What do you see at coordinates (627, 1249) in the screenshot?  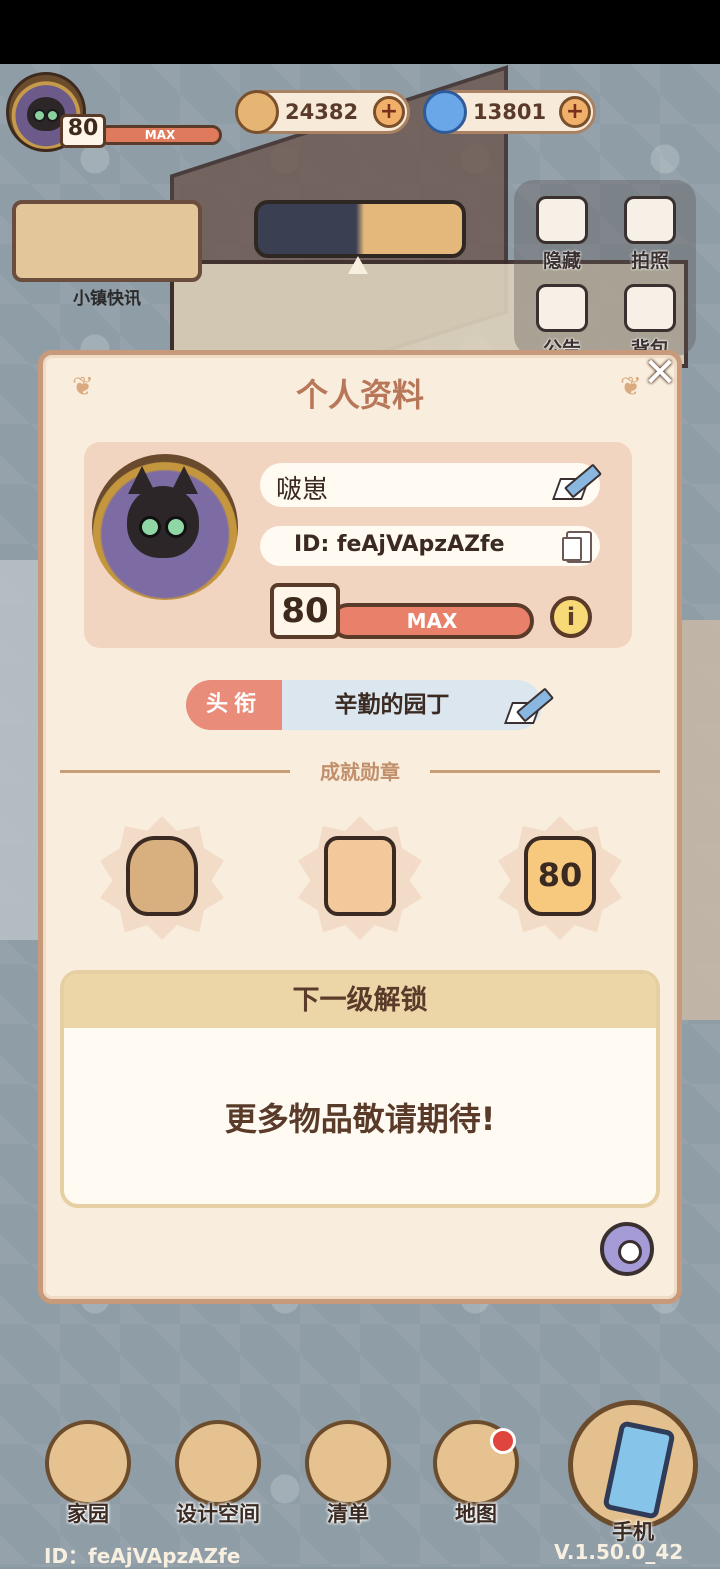 I see `settings-gear-icon` at bounding box center [627, 1249].